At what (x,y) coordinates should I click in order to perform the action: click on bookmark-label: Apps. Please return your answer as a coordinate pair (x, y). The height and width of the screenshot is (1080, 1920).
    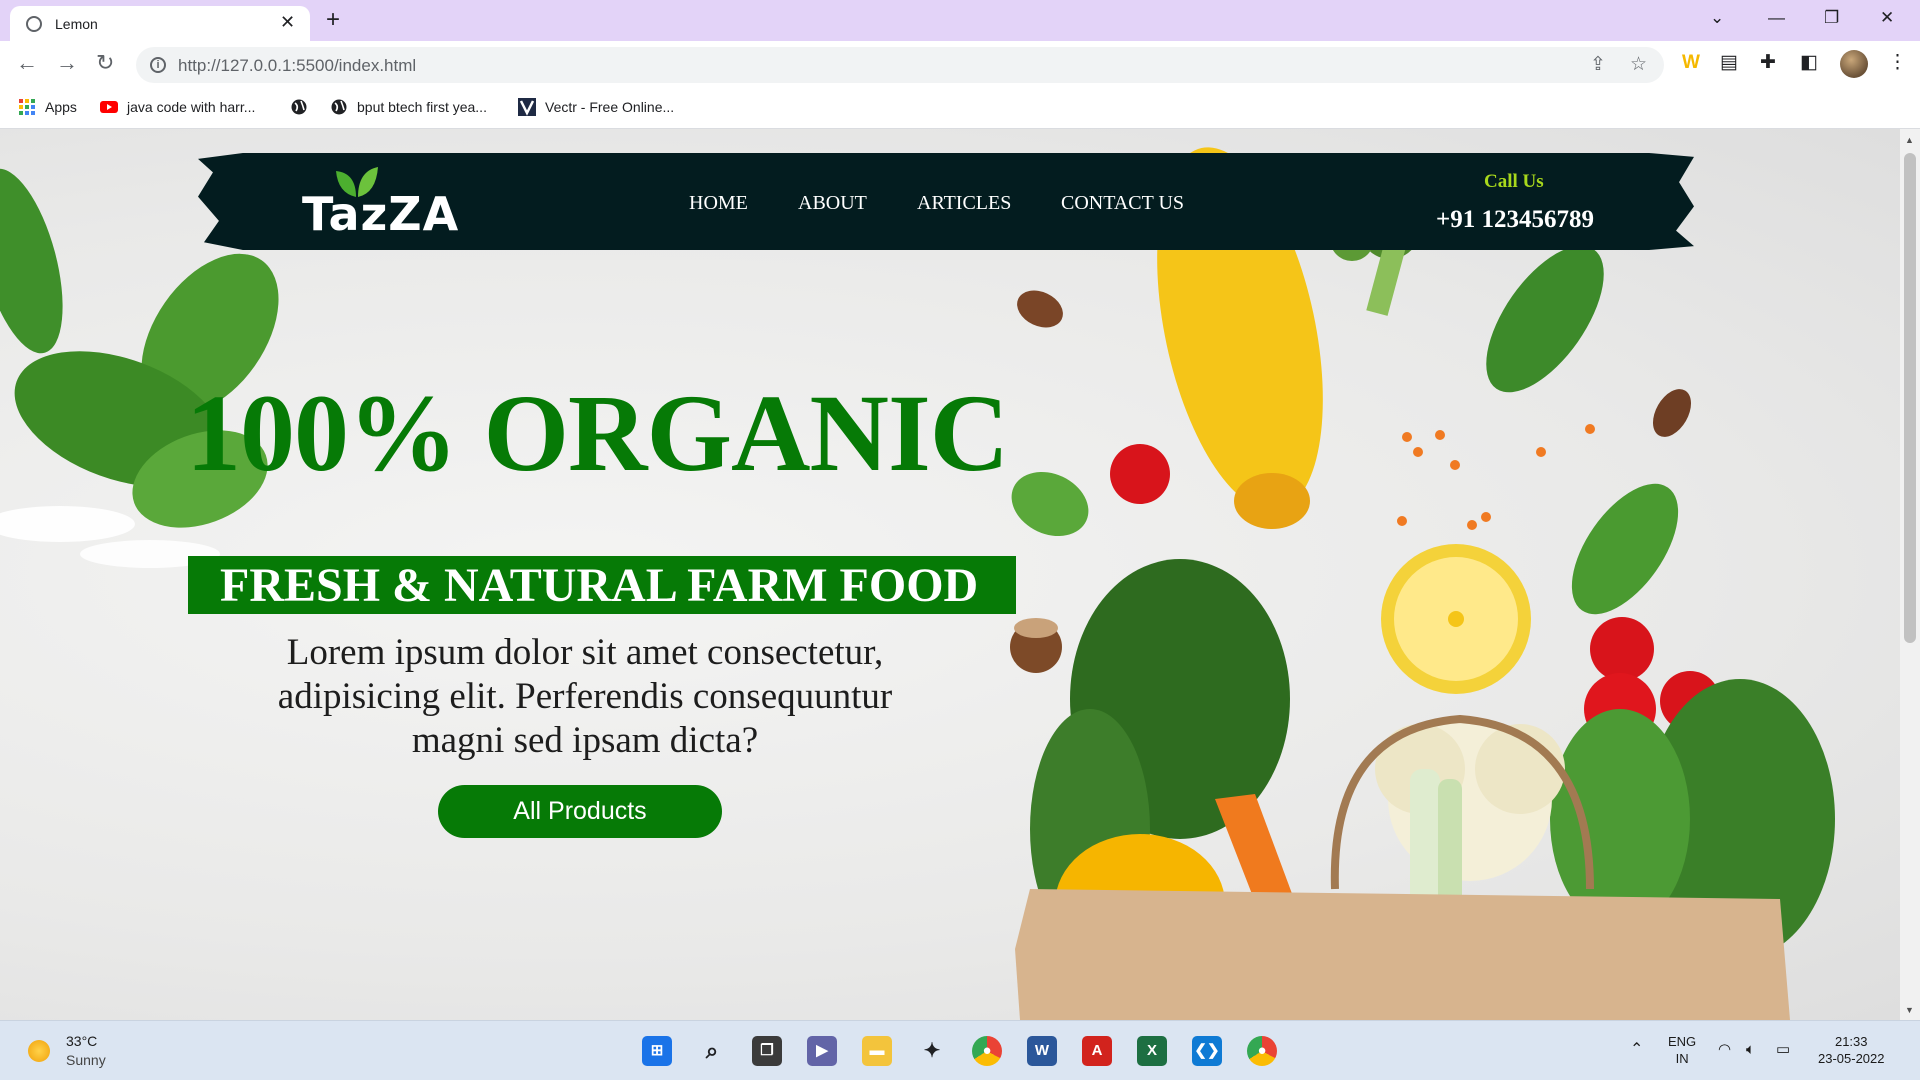
    Looking at the image, I should click on (61, 107).